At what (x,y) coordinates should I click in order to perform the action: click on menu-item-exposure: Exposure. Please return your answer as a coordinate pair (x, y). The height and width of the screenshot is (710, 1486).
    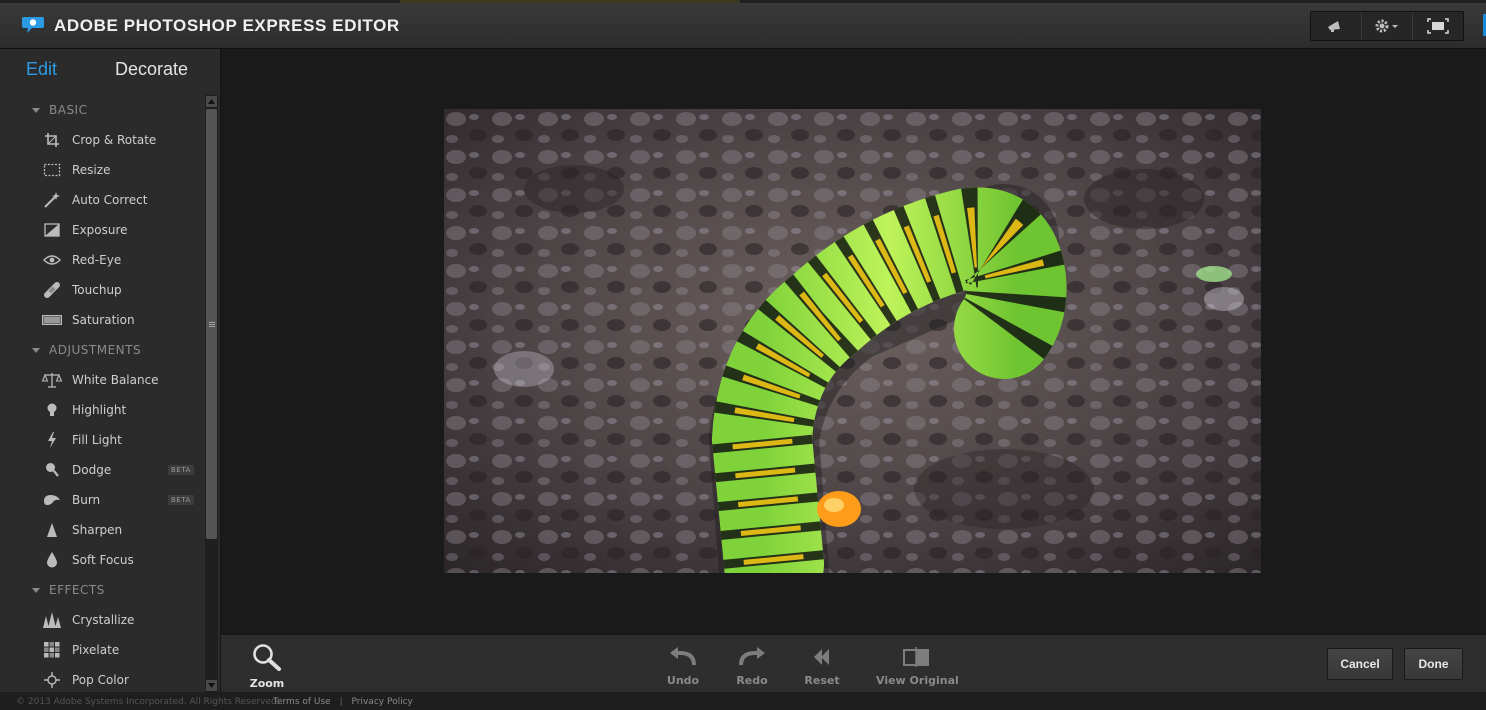
    Looking at the image, I should click on (102, 230).